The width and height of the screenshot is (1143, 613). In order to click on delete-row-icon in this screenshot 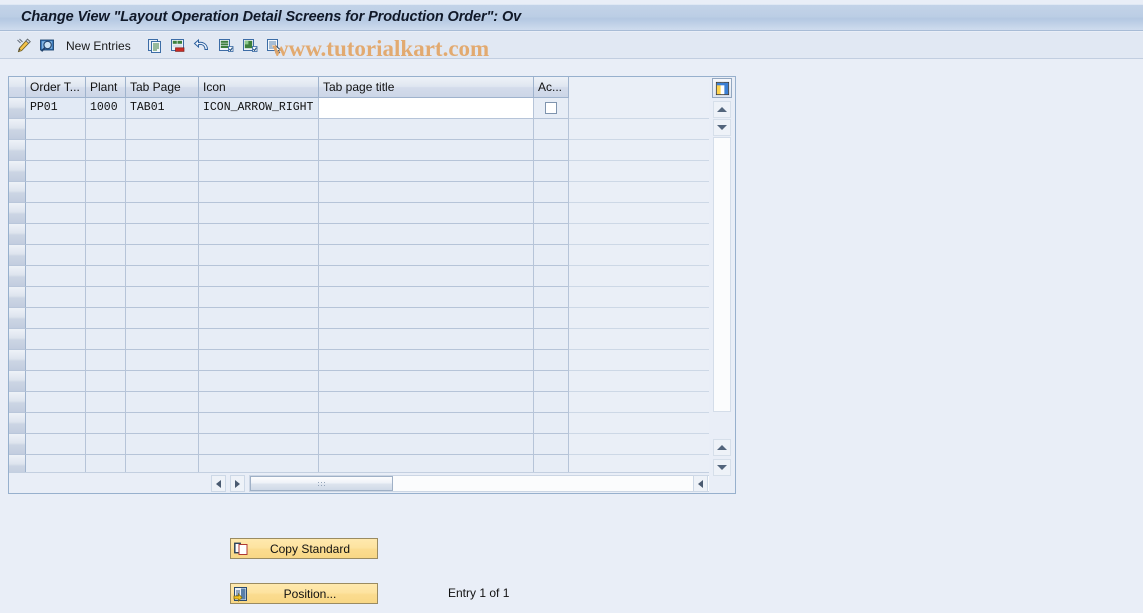, I will do `click(178, 46)`.